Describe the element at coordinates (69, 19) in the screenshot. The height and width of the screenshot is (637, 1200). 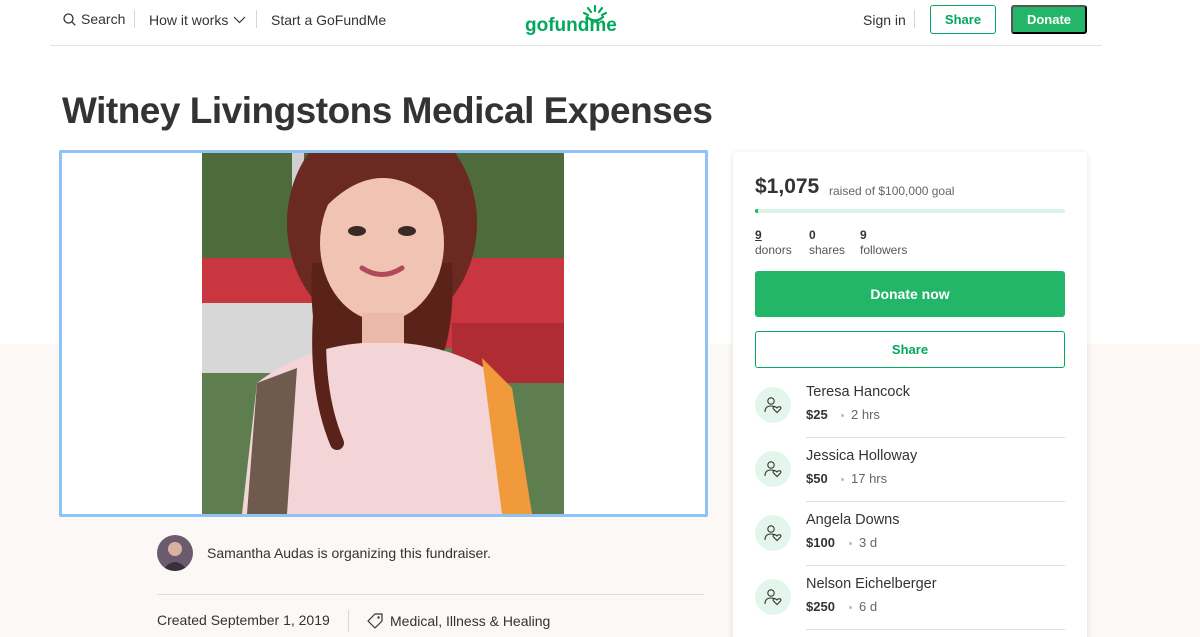
I see `search-icon` at that location.